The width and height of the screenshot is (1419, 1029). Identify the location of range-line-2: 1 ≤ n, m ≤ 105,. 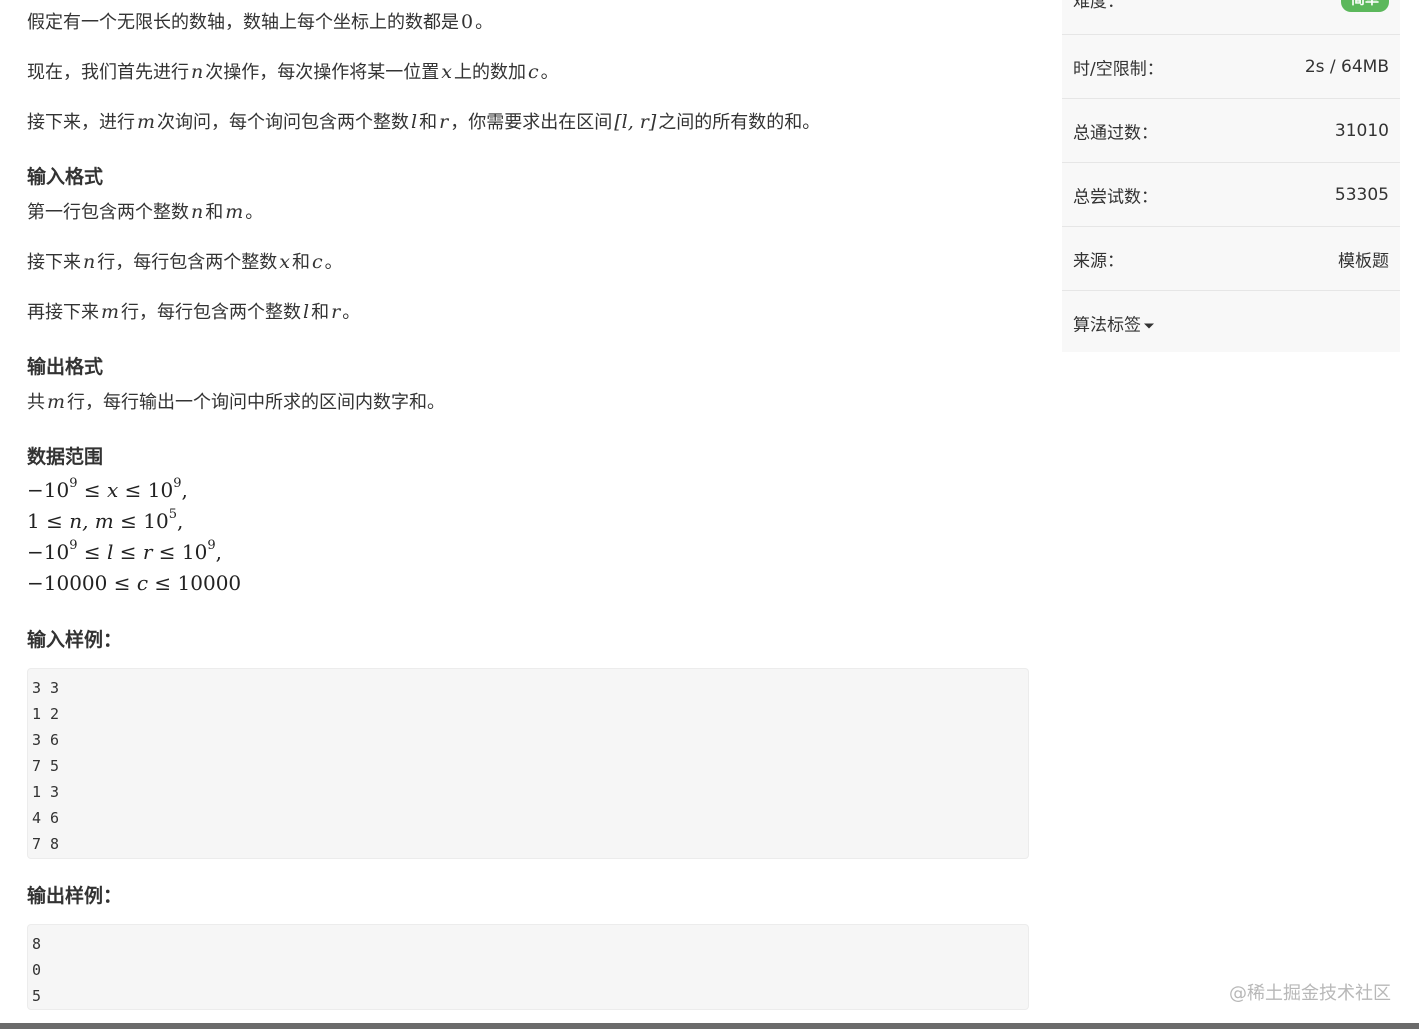
(105, 520).